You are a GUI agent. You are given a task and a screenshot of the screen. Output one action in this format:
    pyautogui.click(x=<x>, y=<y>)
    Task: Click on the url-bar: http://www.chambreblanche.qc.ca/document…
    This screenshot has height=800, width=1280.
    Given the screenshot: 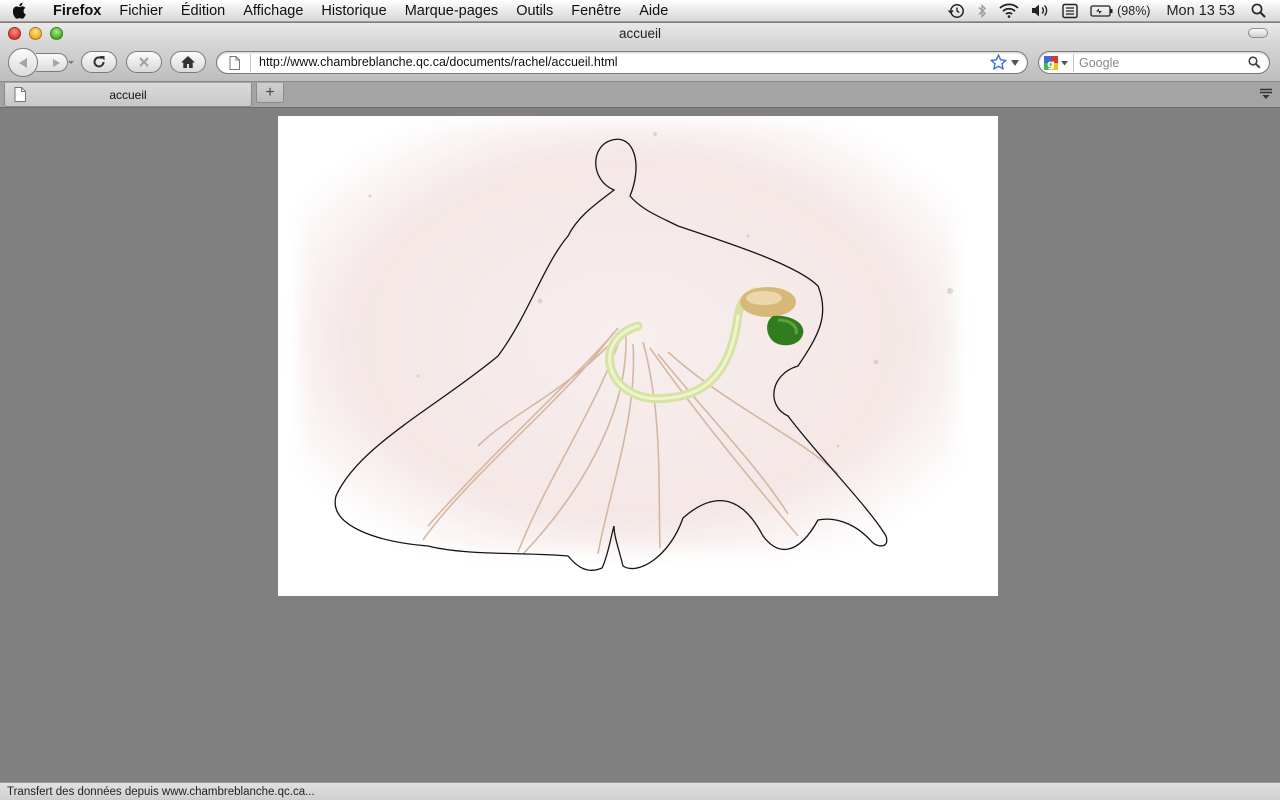 What is the action you would take?
    pyautogui.click(x=622, y=62)
    